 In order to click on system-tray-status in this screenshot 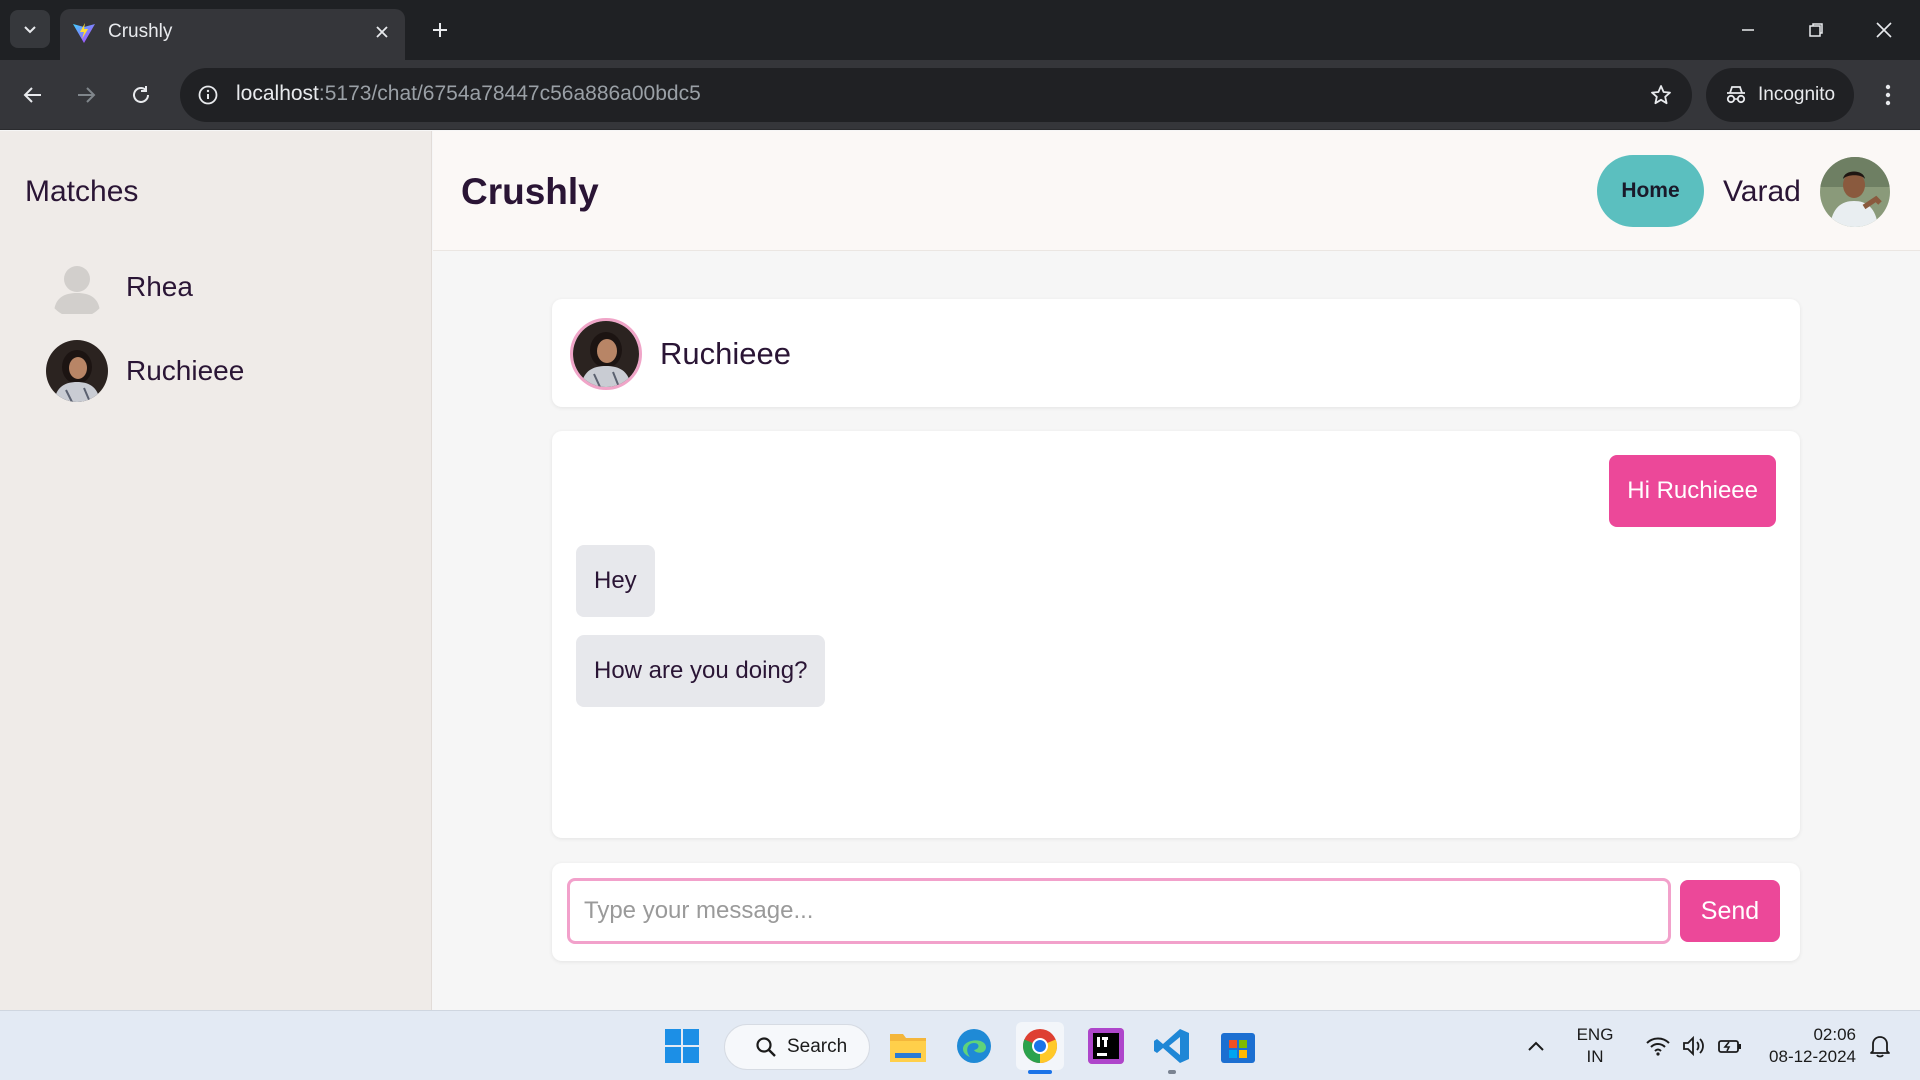, I will do `click(1694, 1046)`.